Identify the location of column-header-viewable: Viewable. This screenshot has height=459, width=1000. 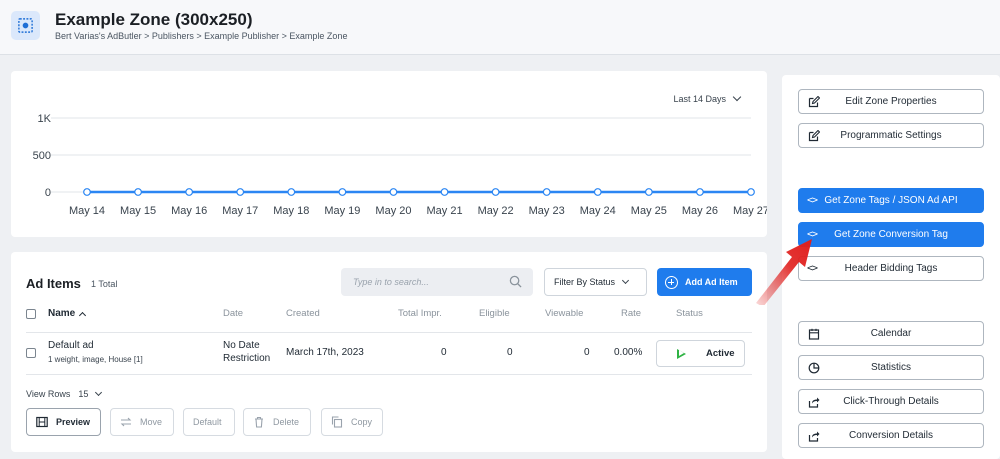
(564, 313).